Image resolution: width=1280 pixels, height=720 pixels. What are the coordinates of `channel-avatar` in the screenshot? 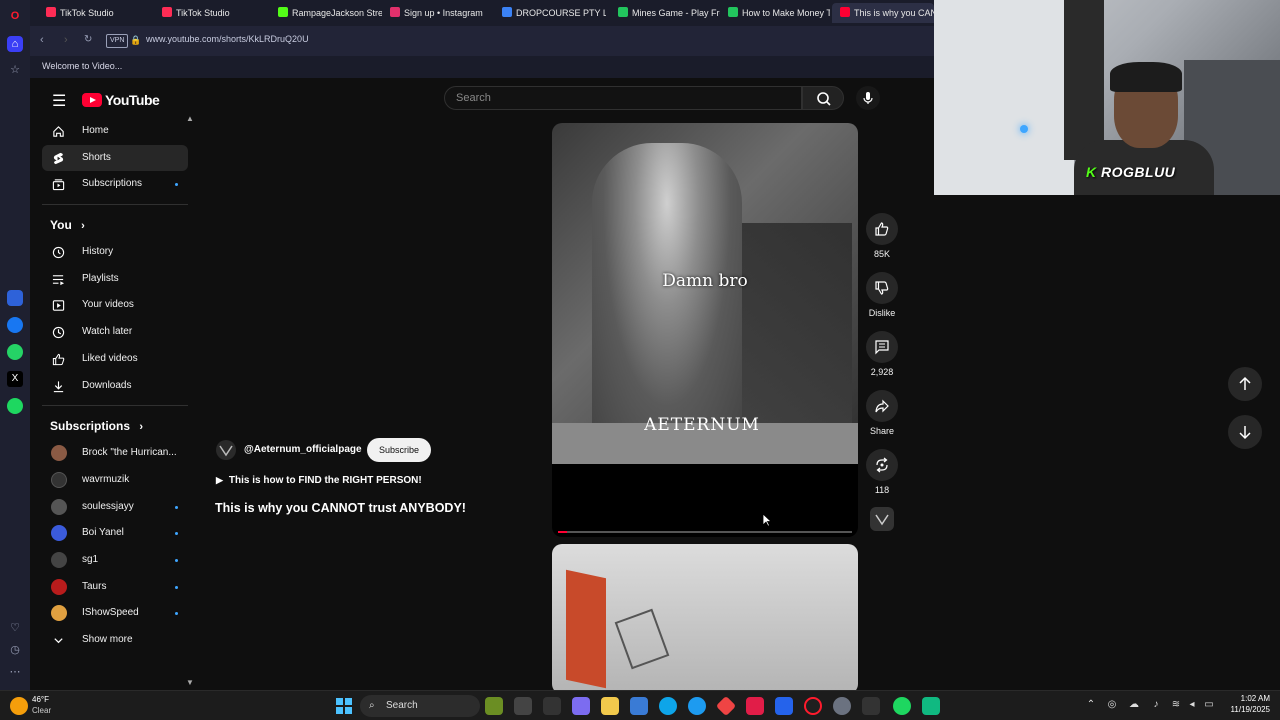 It's located at (226, 450).